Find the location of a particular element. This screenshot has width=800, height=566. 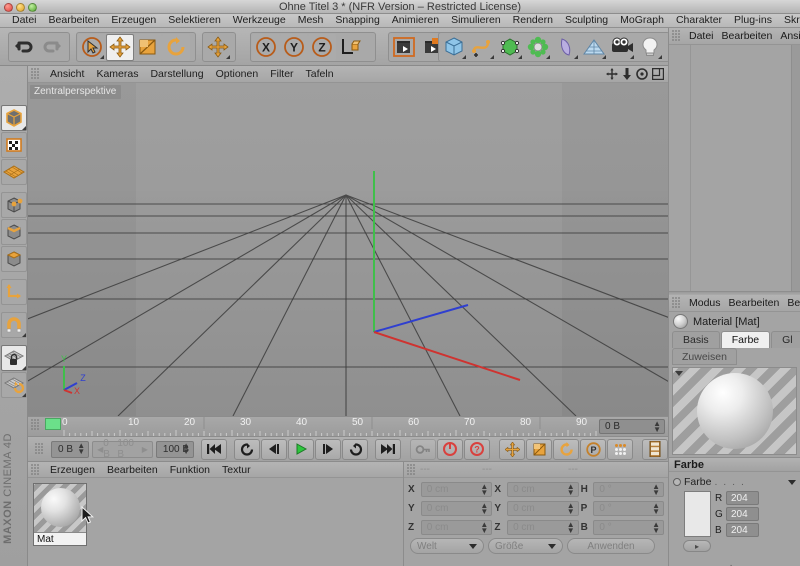

size-x-stepper-icon: ▲ ▼ is located at coordinates (571, 489).